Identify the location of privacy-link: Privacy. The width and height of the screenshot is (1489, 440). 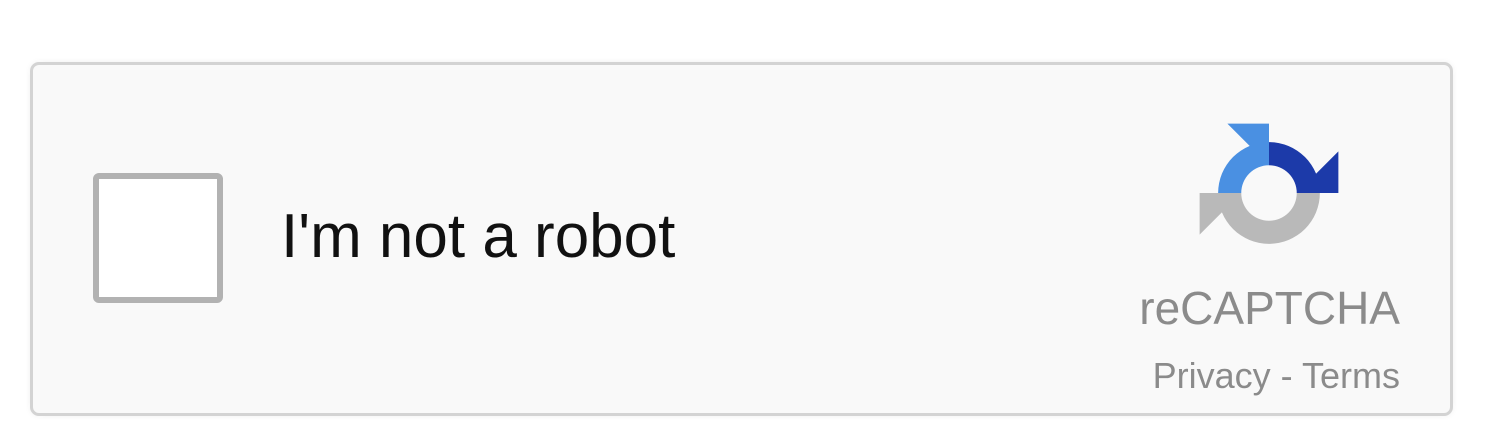
(1212, 375).